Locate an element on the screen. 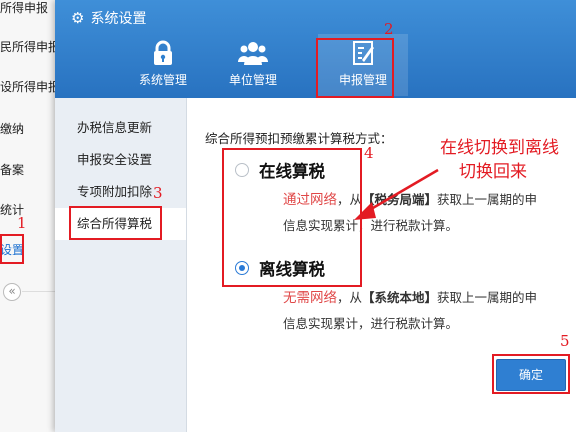 Image resolution: width=576 pixels, height=432 pixels. bg-menu-item: 所得申报 is located at coordinates (30, 9).